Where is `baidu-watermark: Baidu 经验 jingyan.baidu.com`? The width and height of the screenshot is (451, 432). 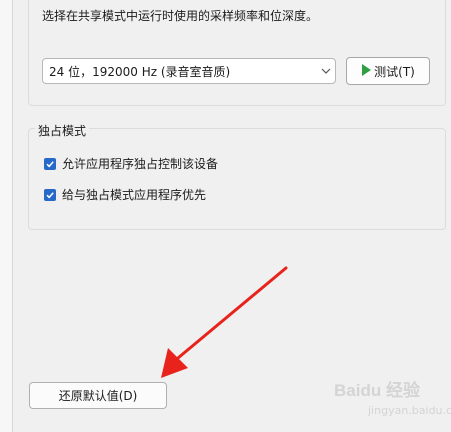
baidu-watermark: Baidu 经验 jingyan.baidu.com is located at coordinates (392, 400).